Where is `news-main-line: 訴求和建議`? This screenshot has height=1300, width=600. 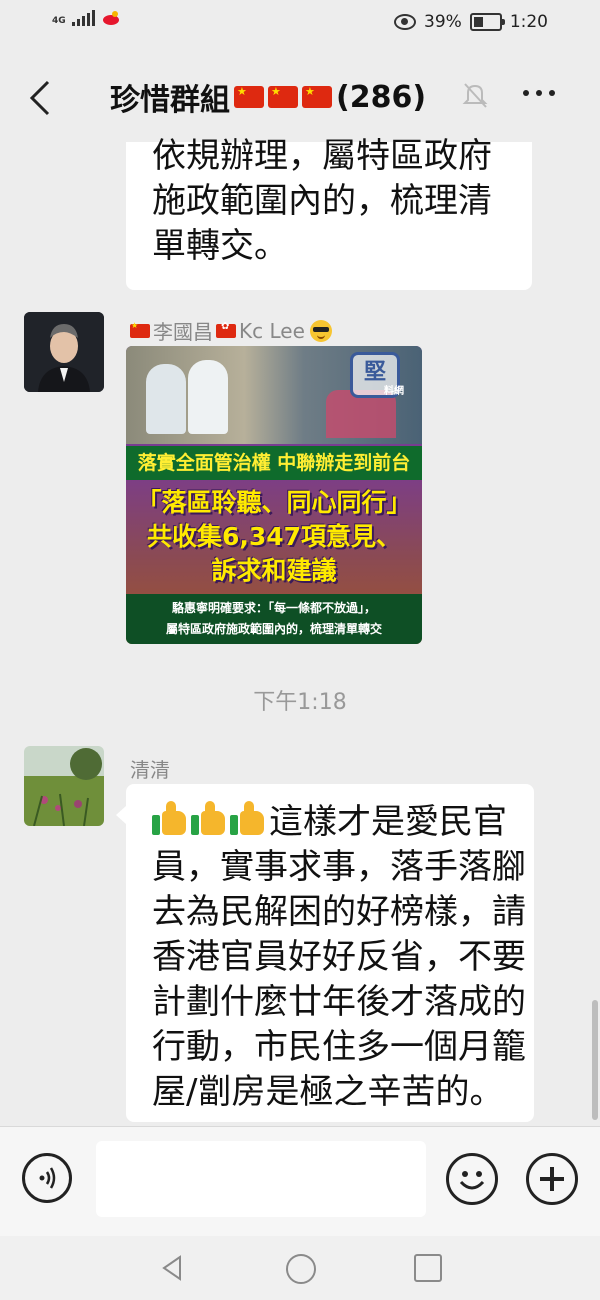
news-main-line: 訴求和建議 is located at coordinates (274, 570).